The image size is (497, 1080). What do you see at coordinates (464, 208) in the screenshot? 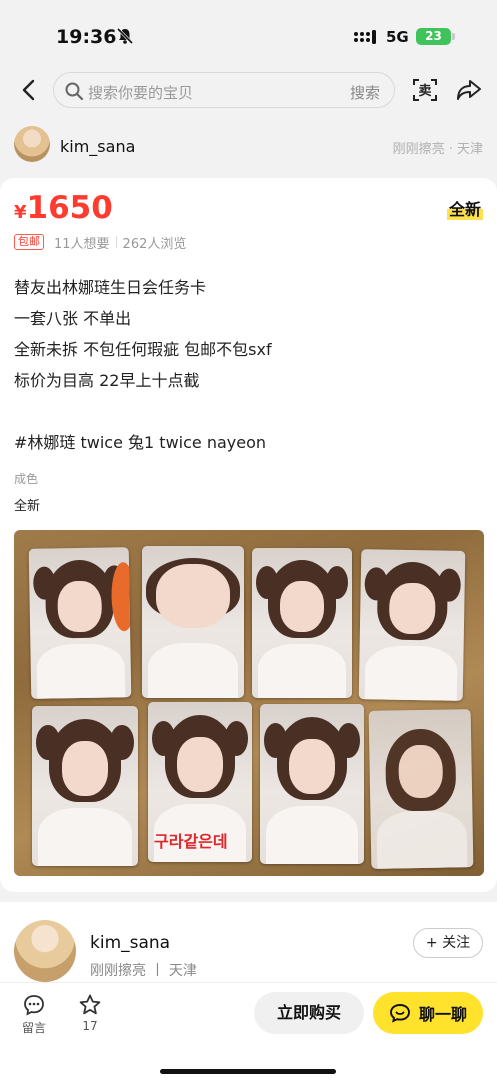
I see `condition-tag: 全新` at bounding box center [464, 208].